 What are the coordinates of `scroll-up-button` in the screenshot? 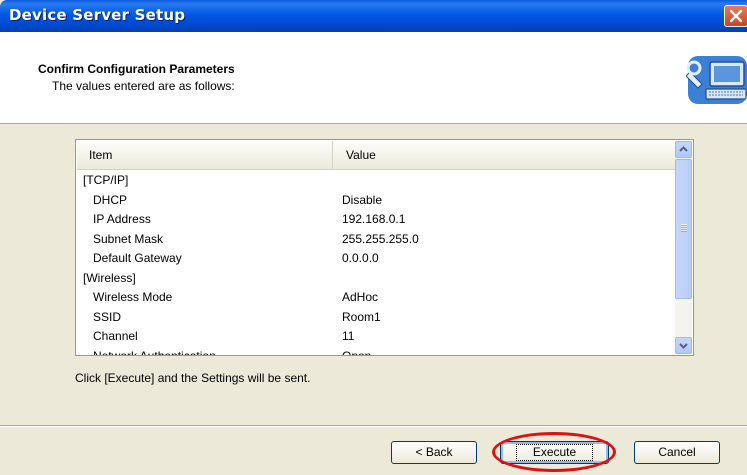 It's located at (683, 149).